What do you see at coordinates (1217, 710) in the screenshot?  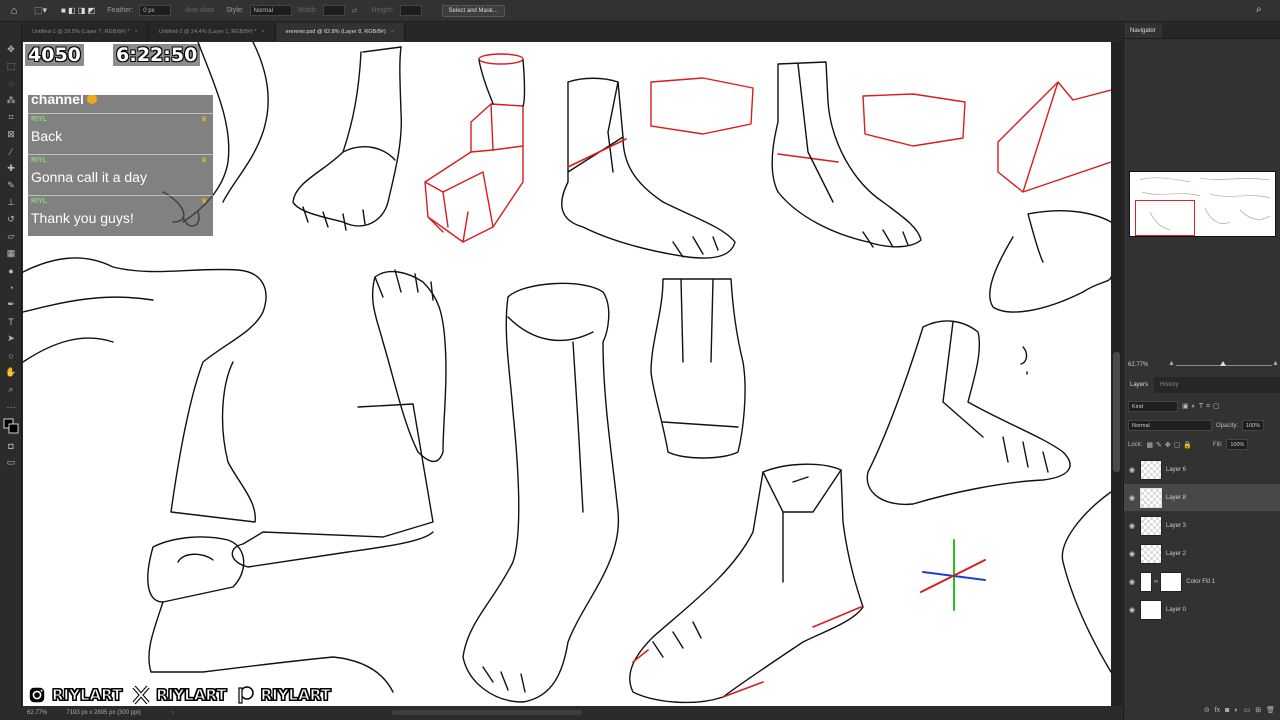 I see `fx-icon: fx` at bounding box center [1217, 710].